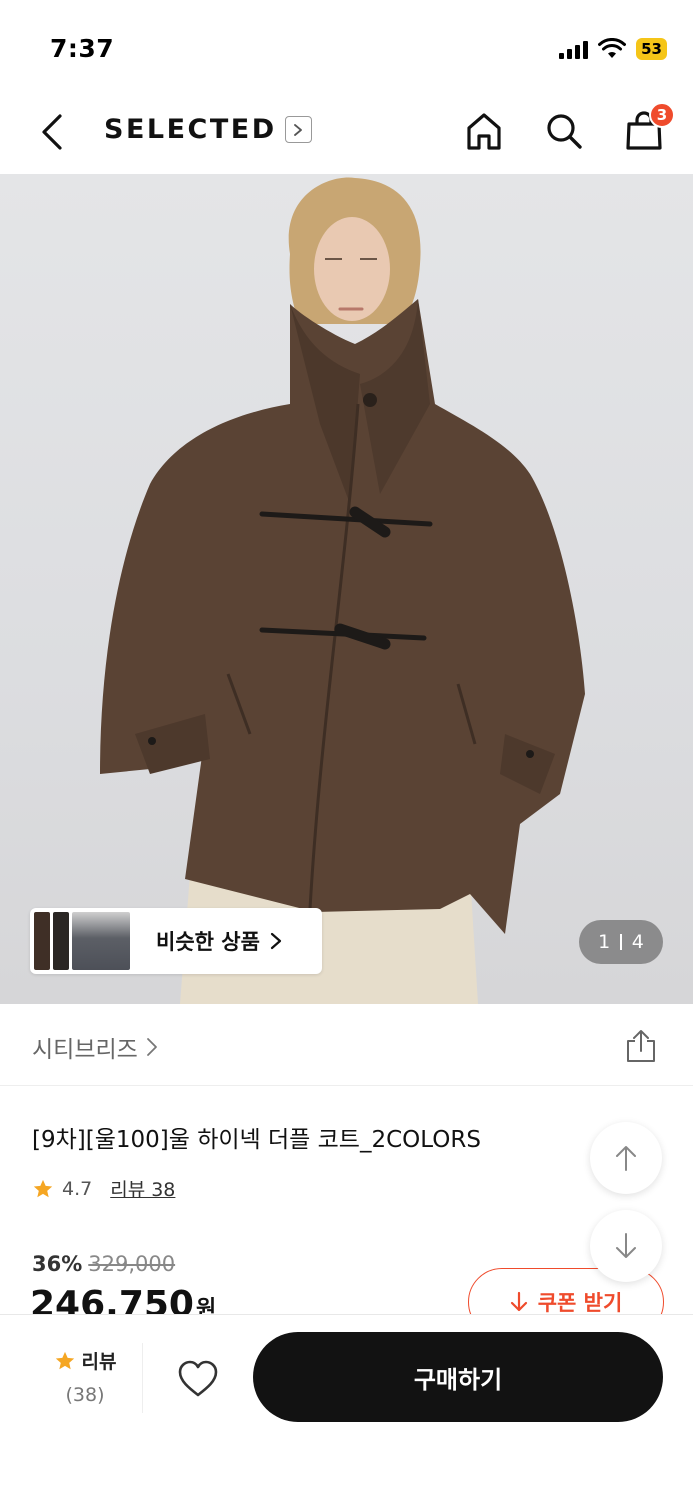 The image size is (693, 1500). I want to click on cart-button: 3, so click(648, 128).